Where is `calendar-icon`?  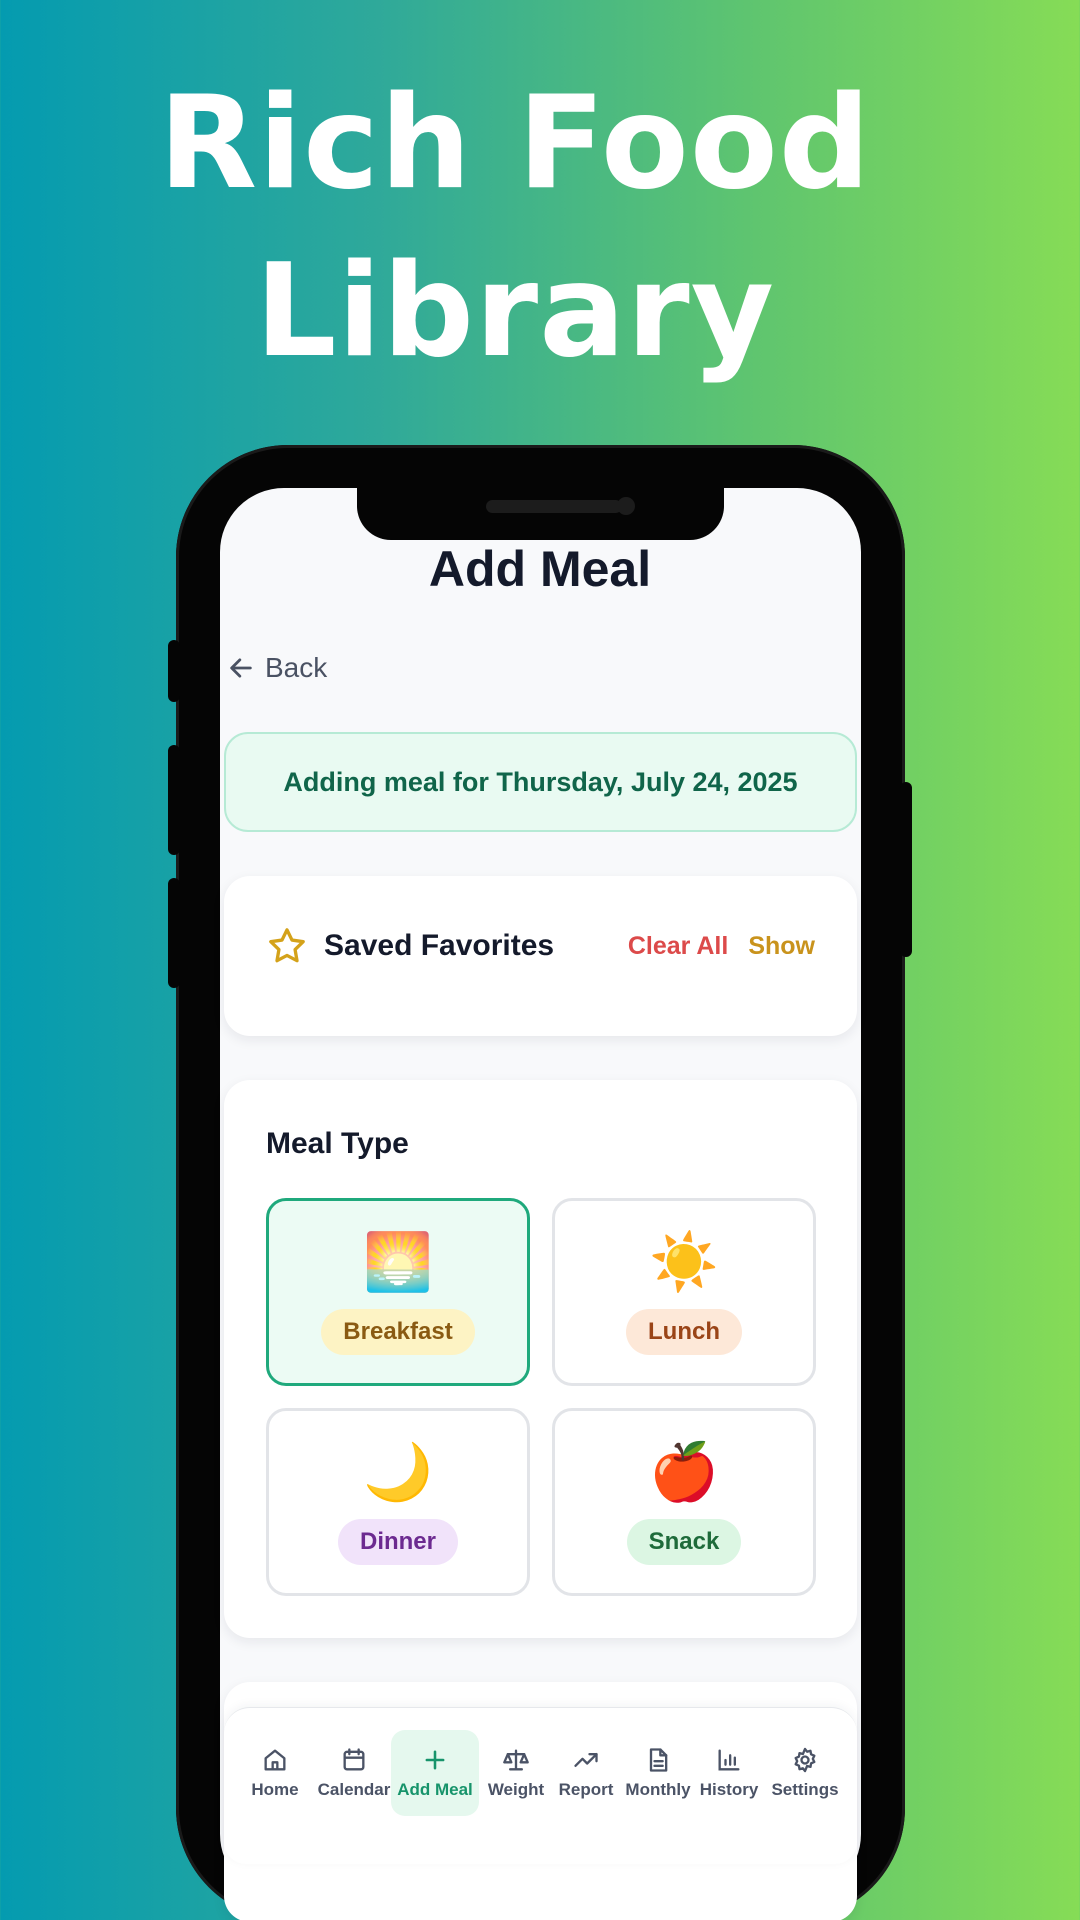 calendar-icon is located at coordinates (354, 1759).